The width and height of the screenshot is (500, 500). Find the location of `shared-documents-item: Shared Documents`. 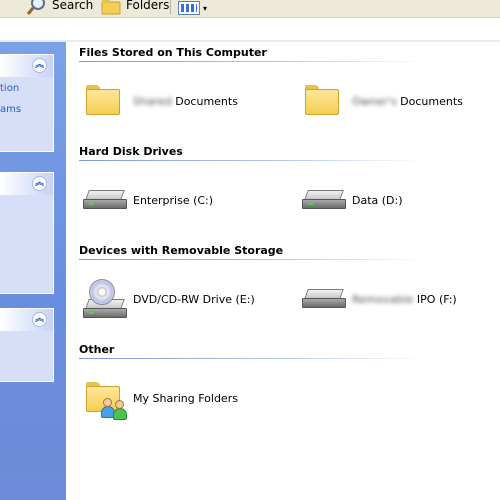

shared-documents-item: Shared Documents is located at coordinates (159, 101).